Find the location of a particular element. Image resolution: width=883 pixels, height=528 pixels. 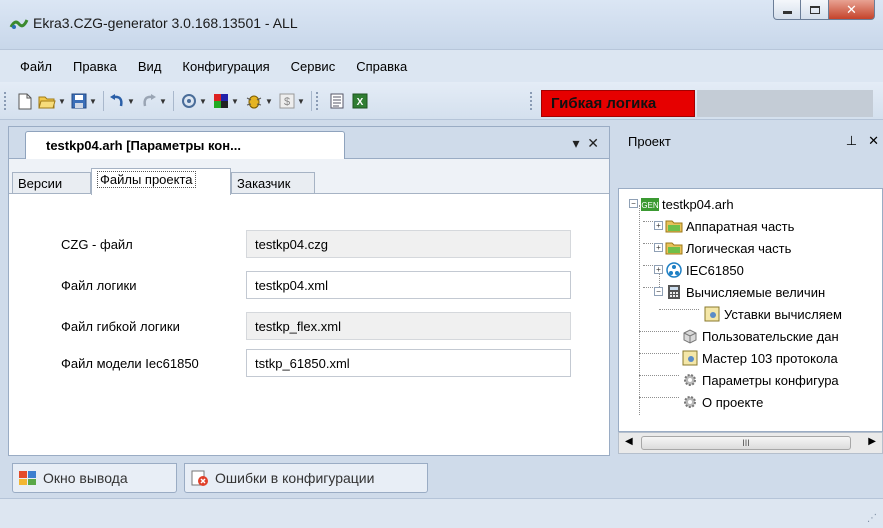

project-panel-controls: ⊥ ✕ is located at coordinates (862, 141).